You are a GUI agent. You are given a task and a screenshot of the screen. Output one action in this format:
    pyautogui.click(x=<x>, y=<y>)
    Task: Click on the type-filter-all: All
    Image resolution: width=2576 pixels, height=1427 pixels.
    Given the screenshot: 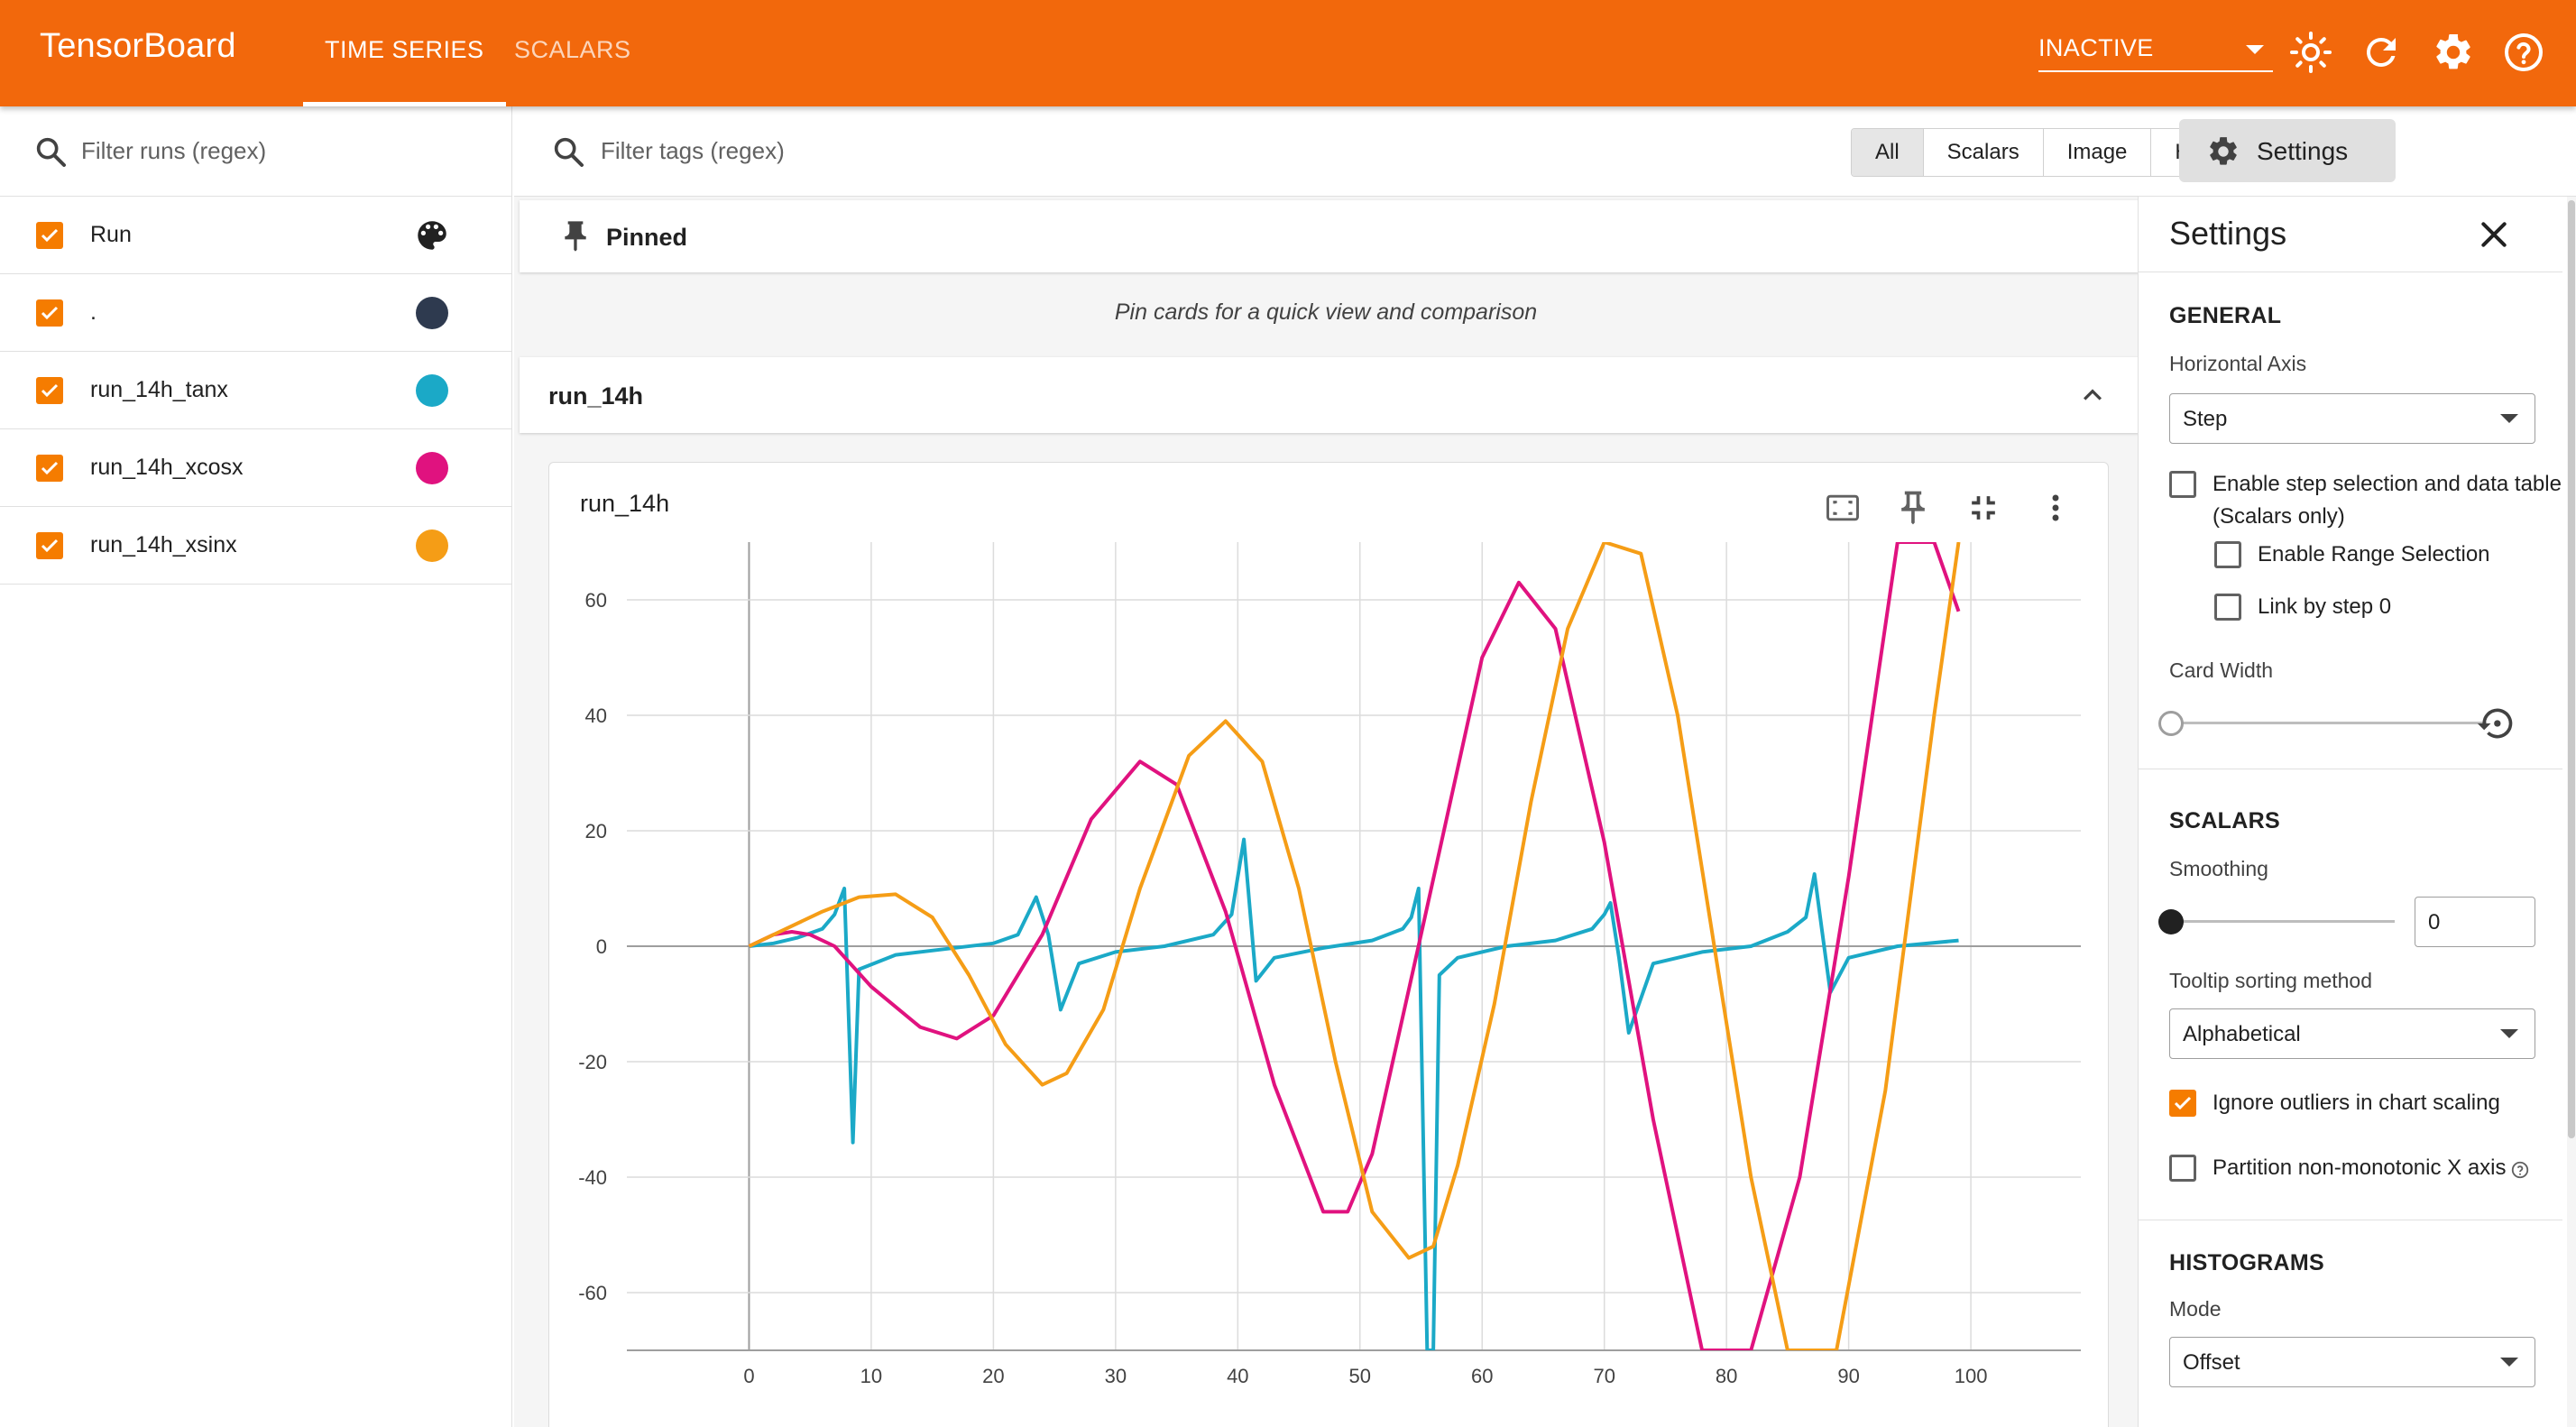 What is the action you would take?
    pyautogui.click(x=1888, y=152)
    